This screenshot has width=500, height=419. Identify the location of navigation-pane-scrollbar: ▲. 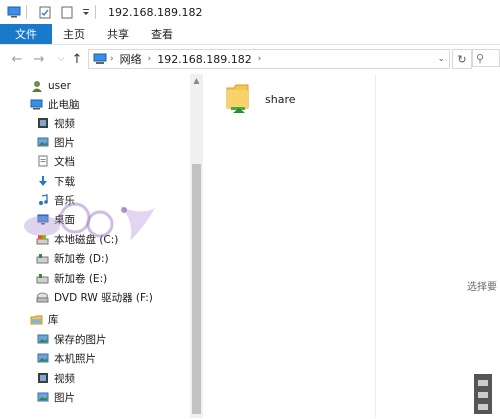
(196, 246).